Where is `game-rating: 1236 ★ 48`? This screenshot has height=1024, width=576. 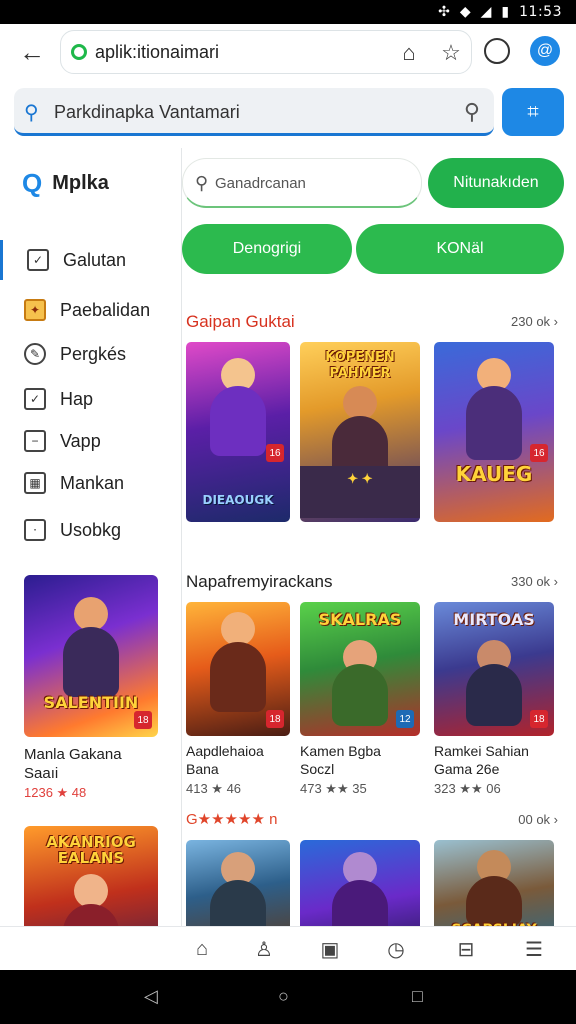
game-rating: 1236 ★ 48 is located at coordinates (55, 792).